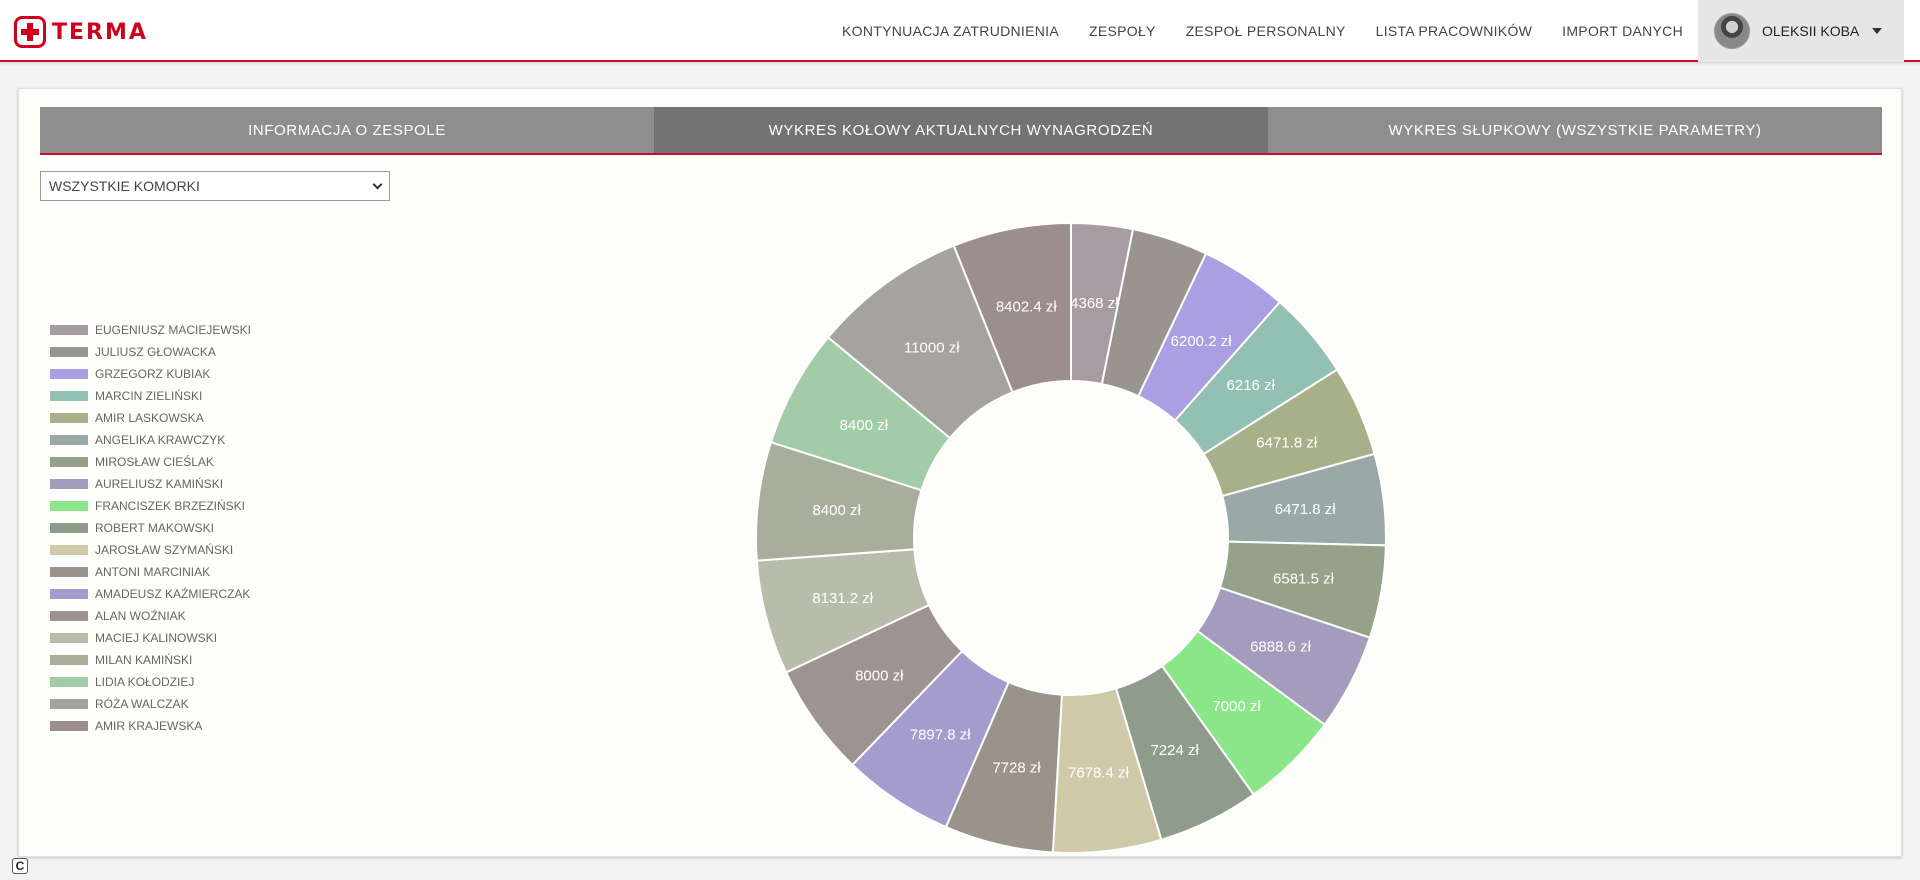 Image resolution: width=1920 pixels, height=880 pixels. What do you see at coordinates (1732, 31) in the screenshot?
I see `avatar` at bounding box center [1732, 31].